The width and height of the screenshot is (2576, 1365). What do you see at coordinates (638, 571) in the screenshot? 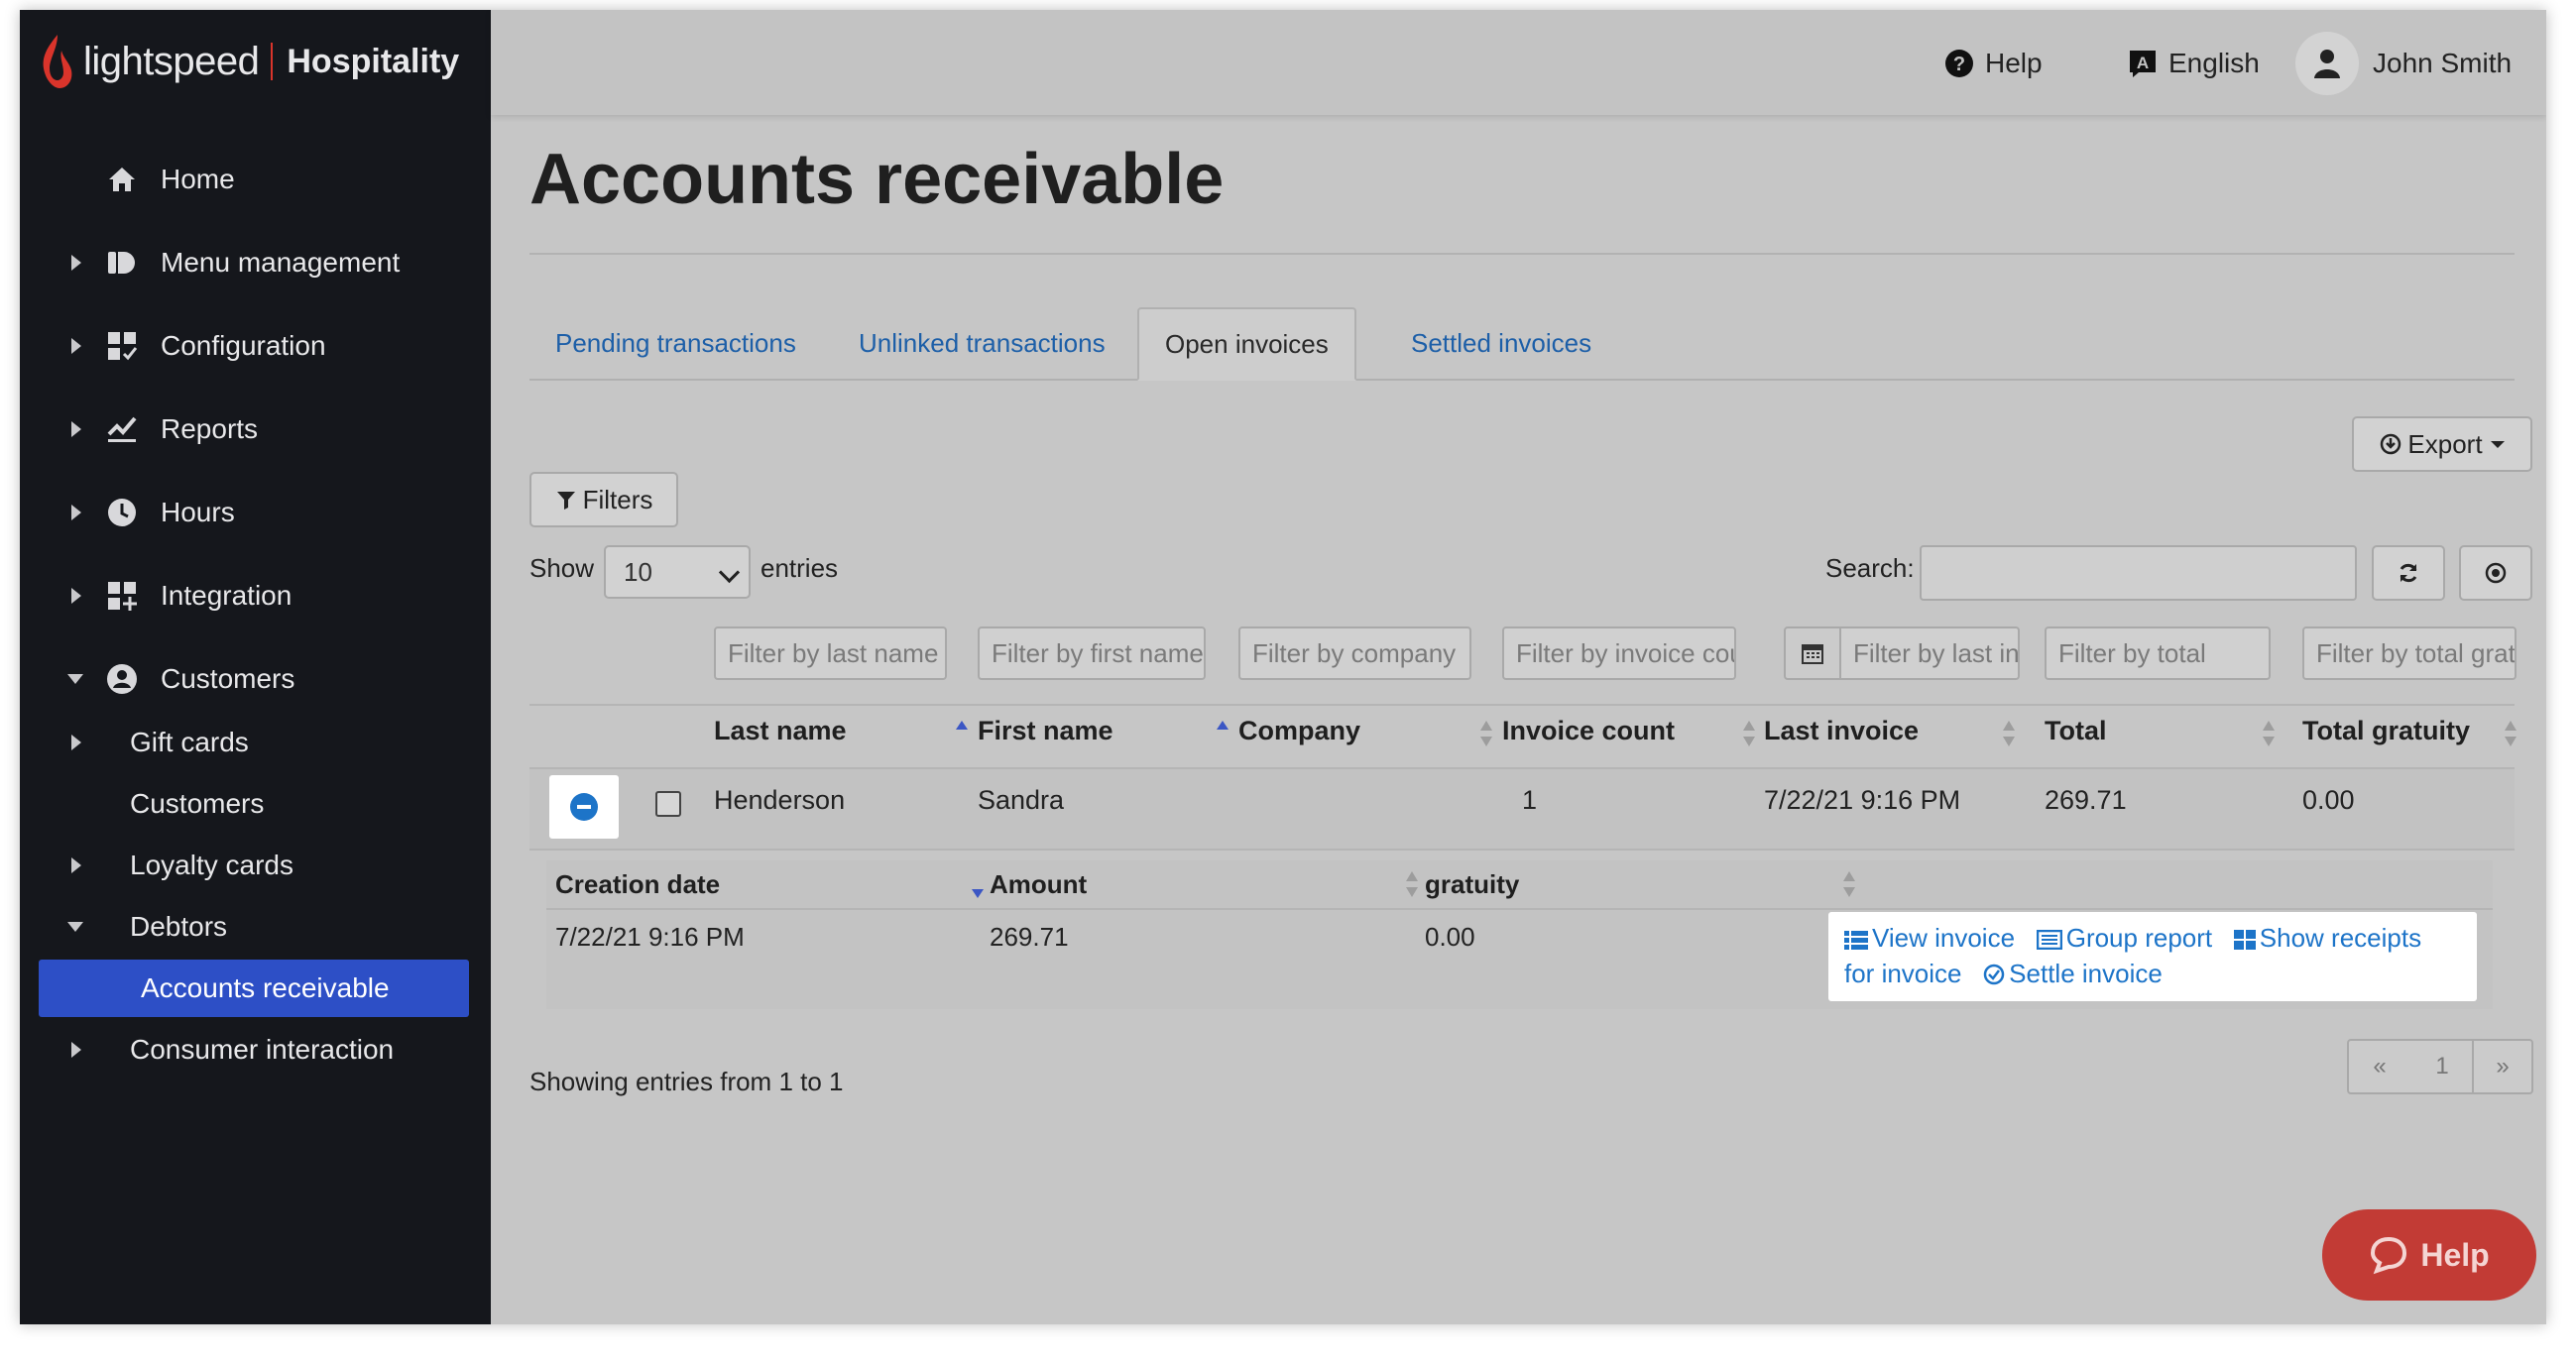
I see `entries-value: 10` at bounding box center [638, 571].